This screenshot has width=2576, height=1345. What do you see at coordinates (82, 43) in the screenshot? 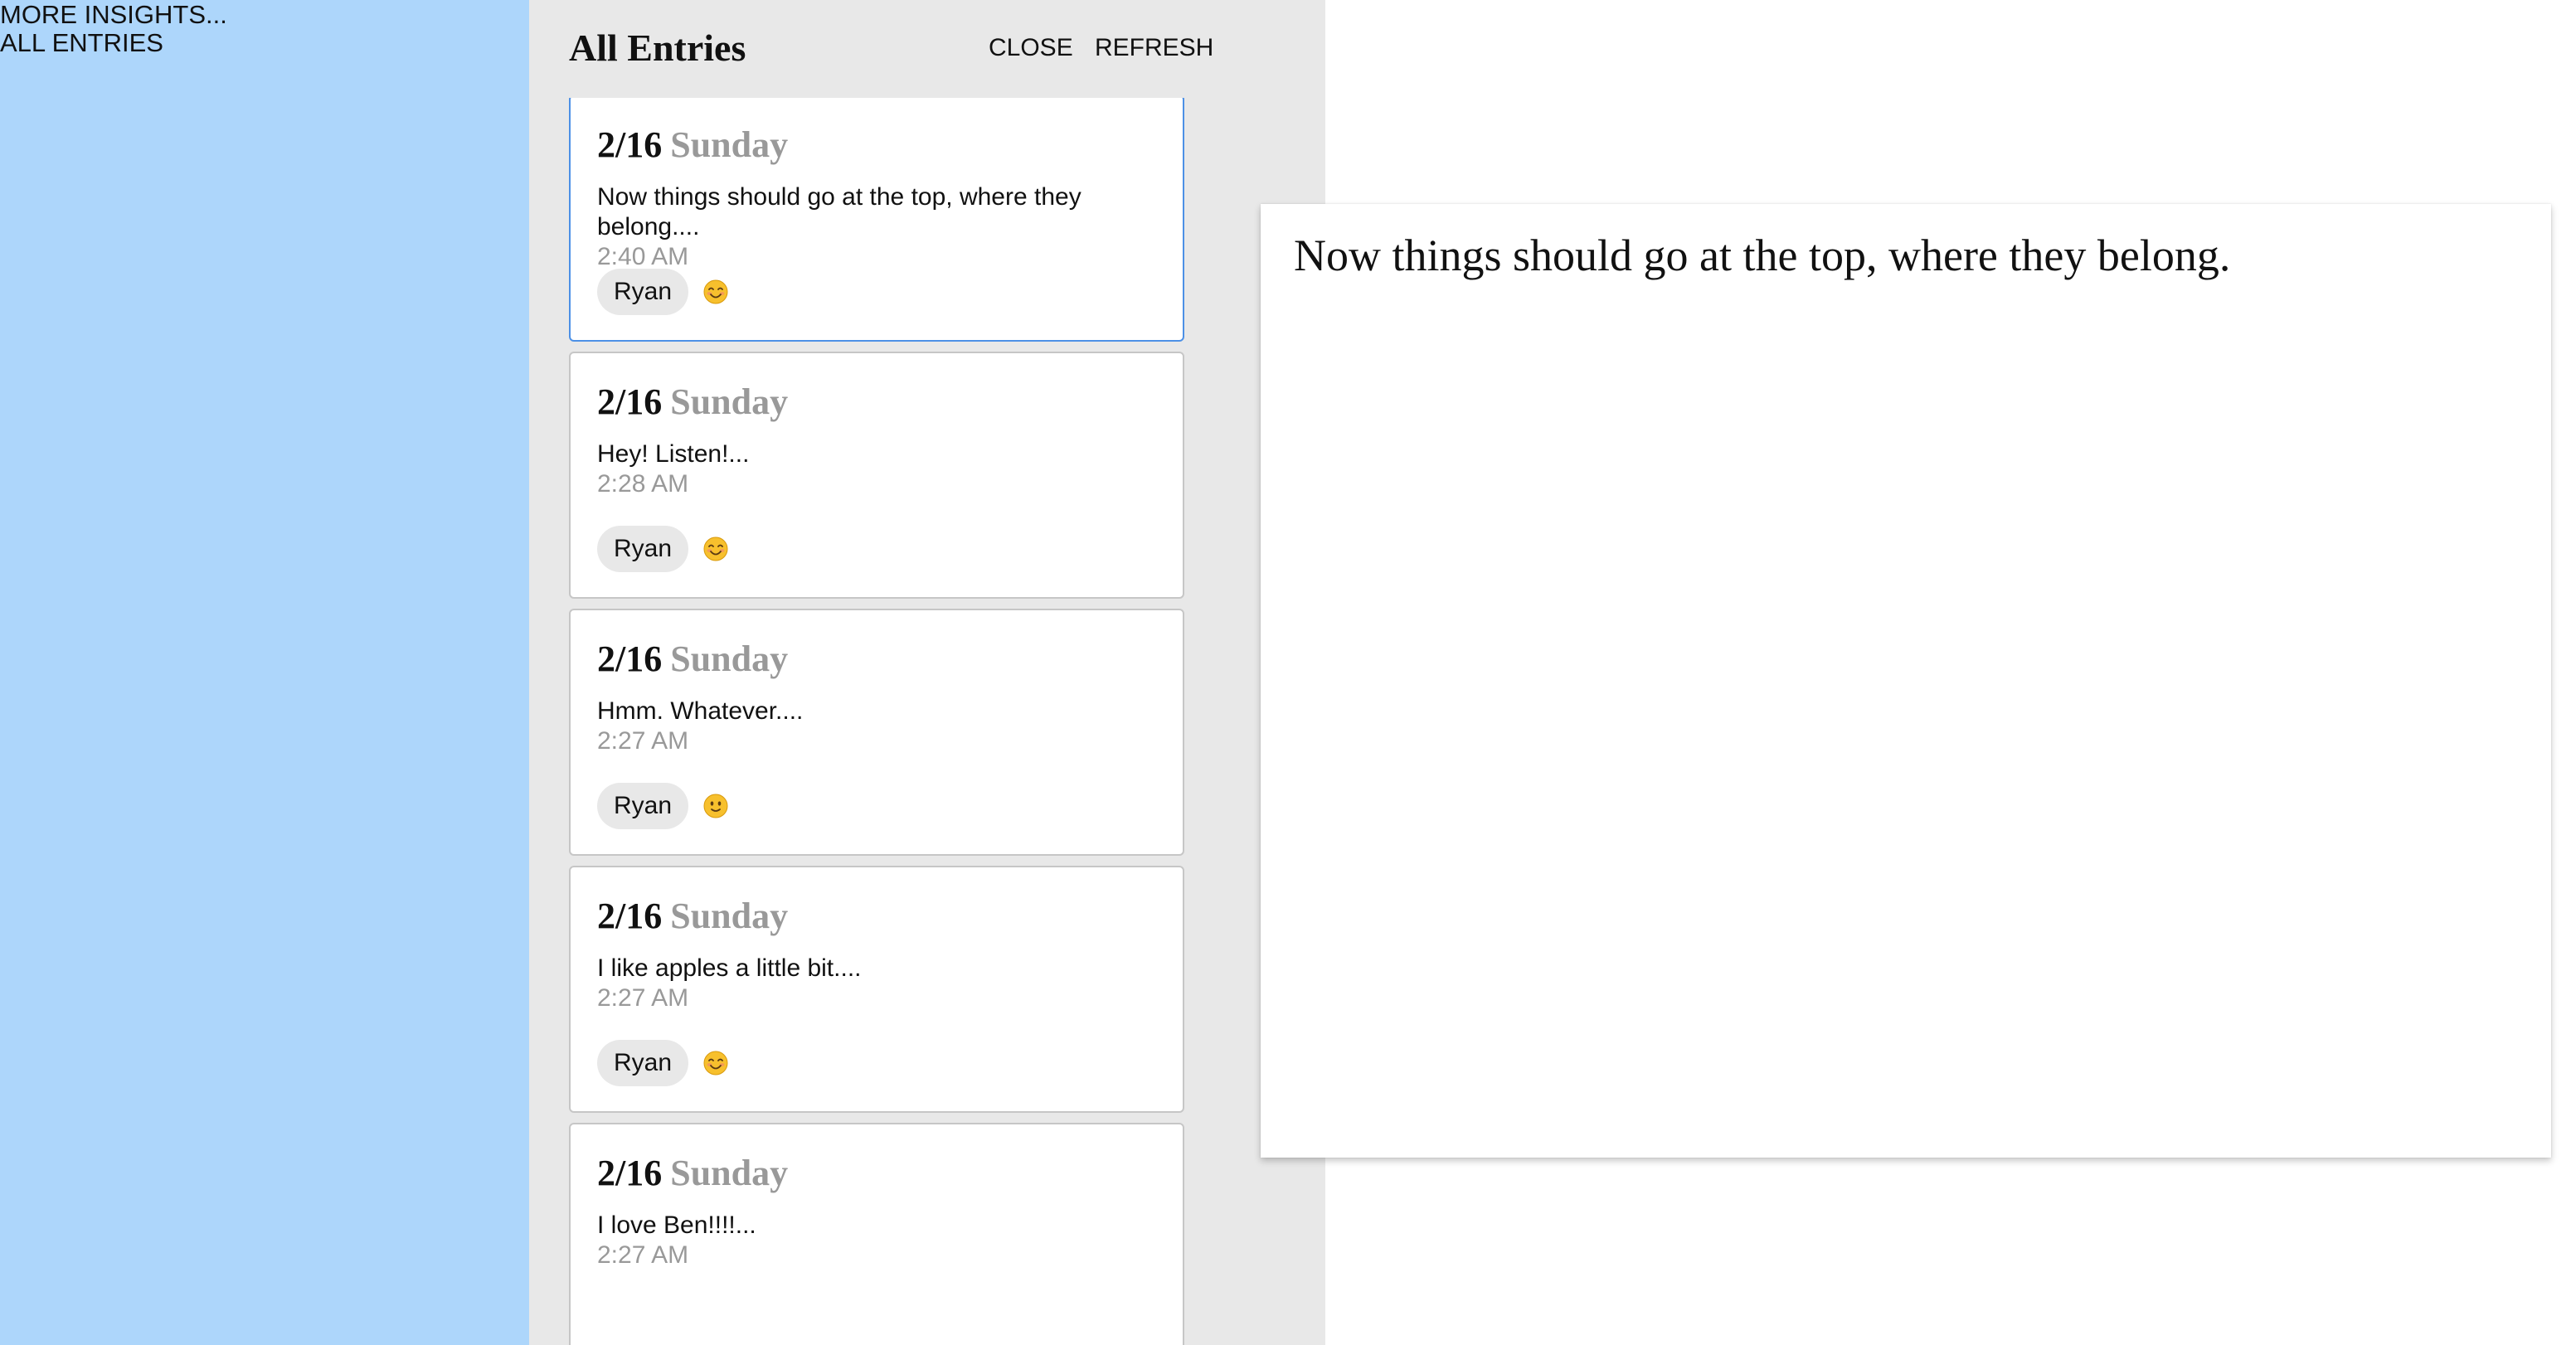
I see `all-entries-link: ALL ENTRIES` at bounding box center [82, 43].